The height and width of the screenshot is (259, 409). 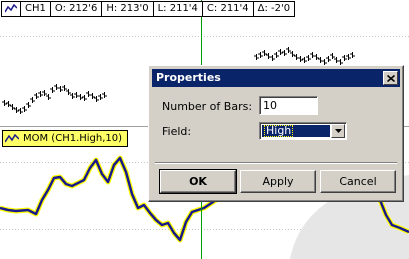 I want to click on high-value: H: 213'0, so click(x=127, y=9).